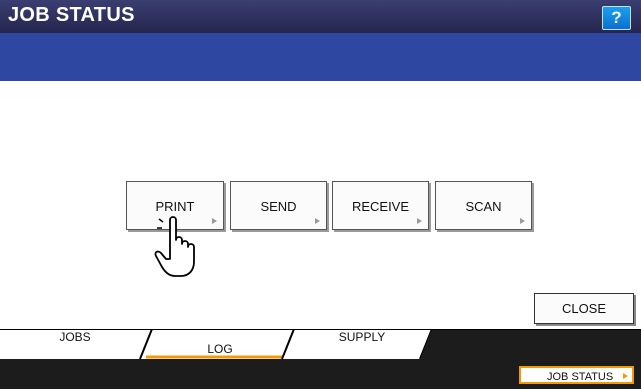 The width and height of the screenshot is (641, 389). I want to click on tab-jobs: JOBS, so click(75, 337).